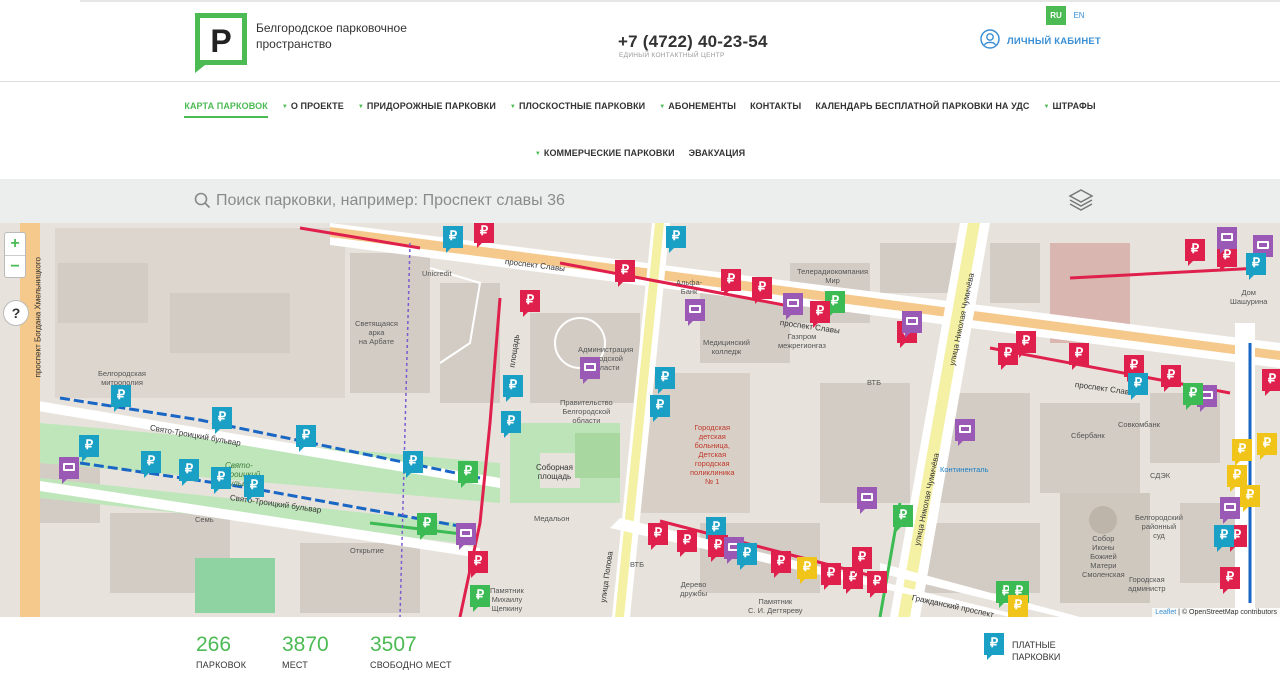 The height and width of the screenshot is (684, 1280). Describe the element at coordinates (221, 43) in the screenshot. I see `logo: P` at that location.